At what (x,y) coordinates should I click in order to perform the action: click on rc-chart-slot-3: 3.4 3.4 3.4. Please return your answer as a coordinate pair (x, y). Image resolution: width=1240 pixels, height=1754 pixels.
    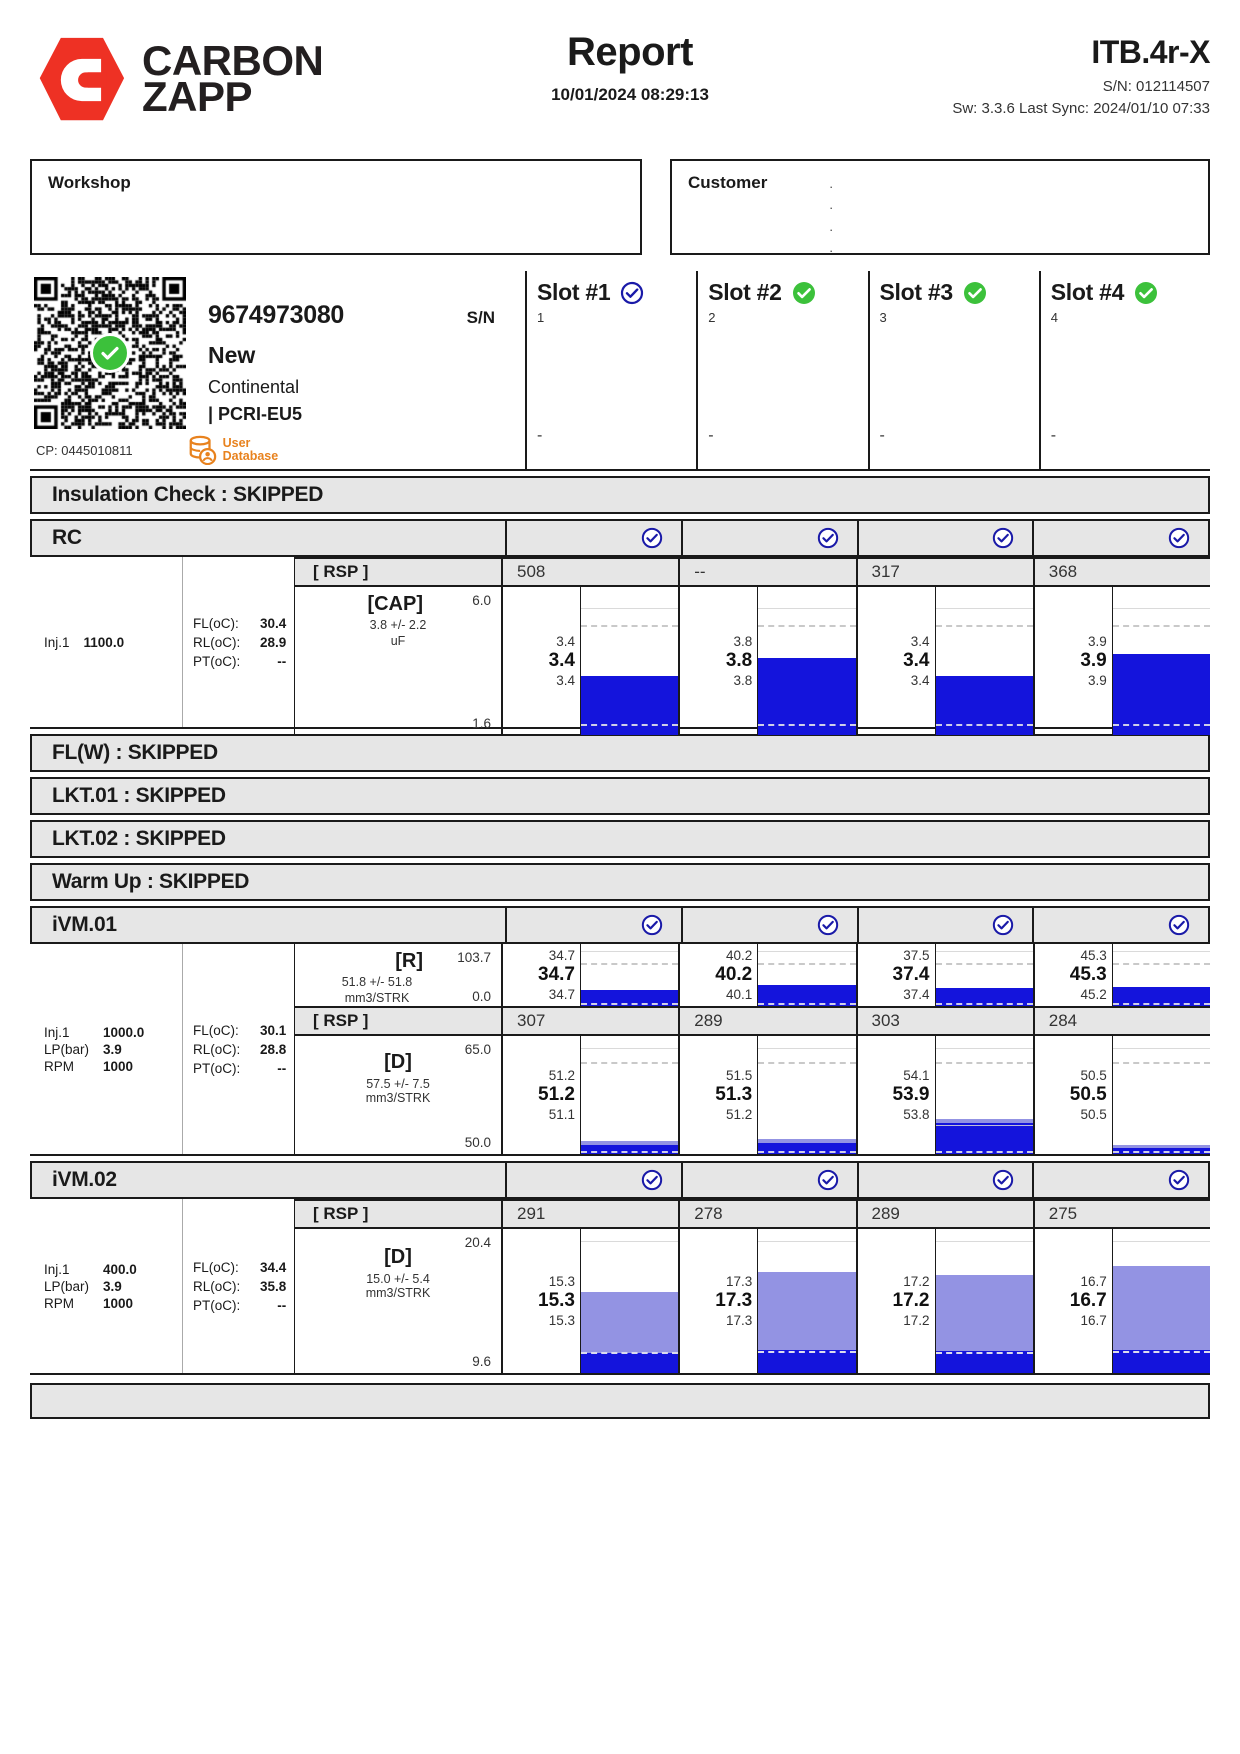
    Looking at the image, I should click on (944, 661).